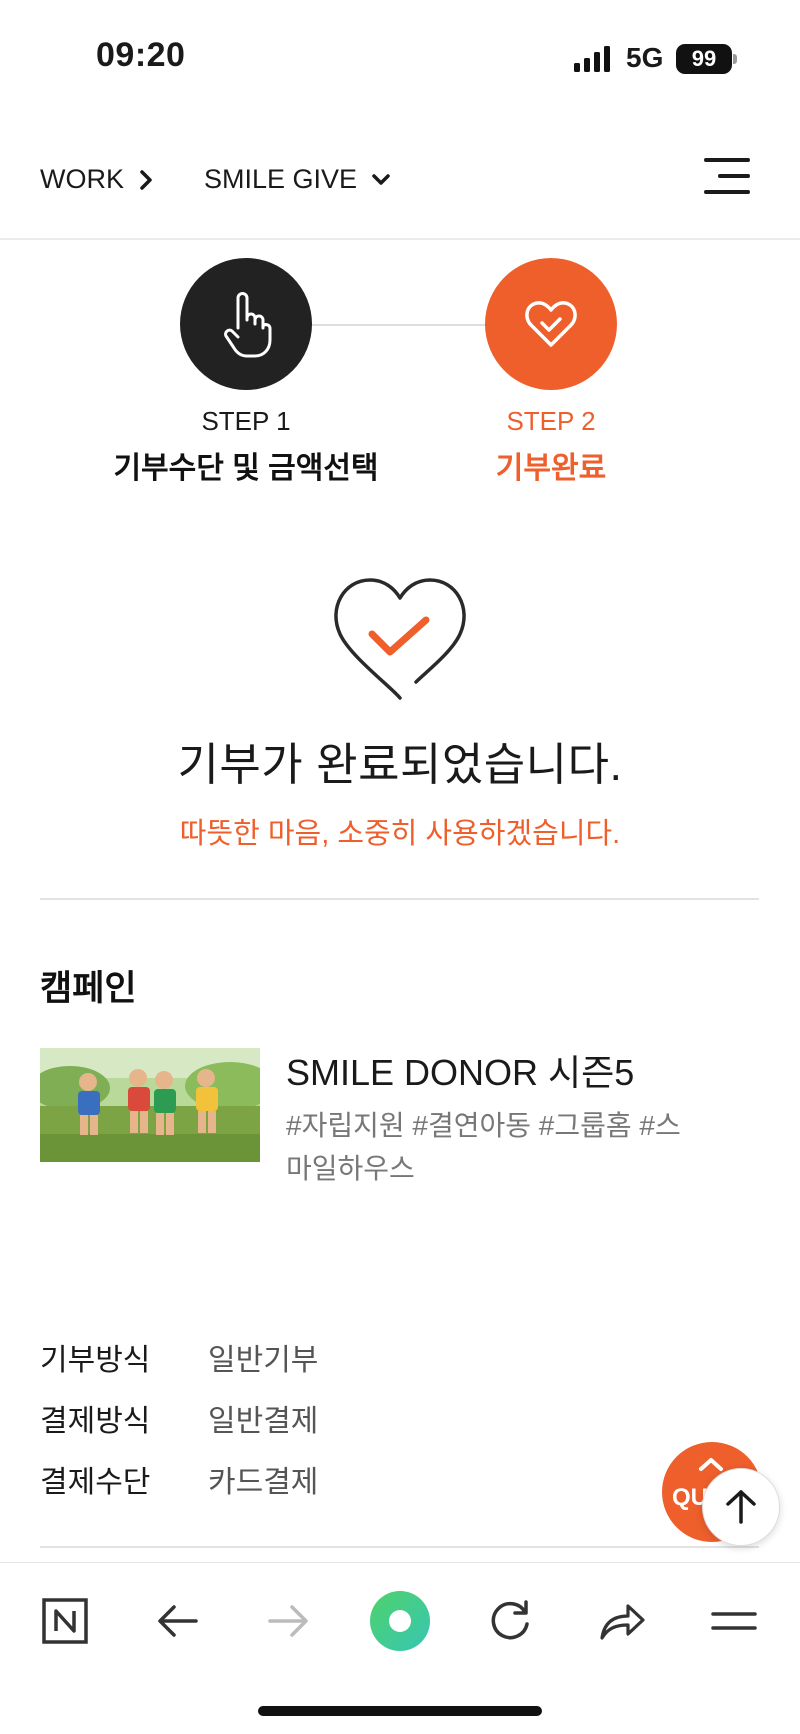 This screenshot has width=800, height=1734. I want to click on signal-icon, so click(592, 59).